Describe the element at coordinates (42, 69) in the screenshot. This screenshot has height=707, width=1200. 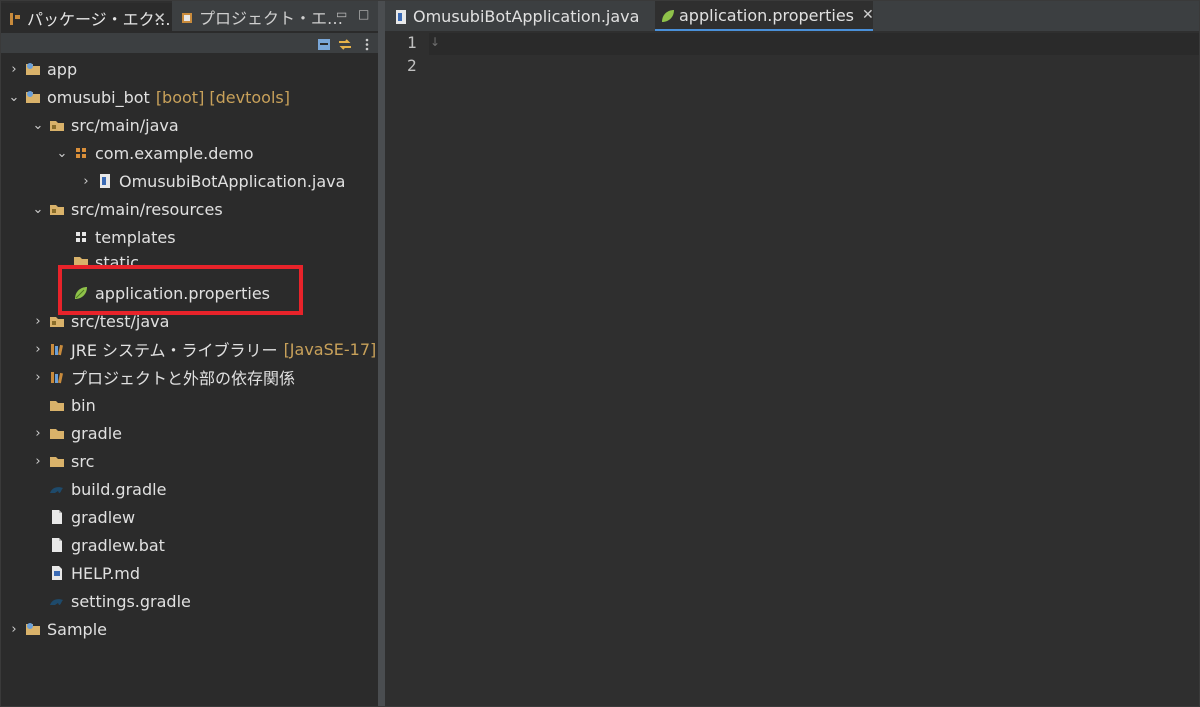
I see `tree-item-app: › app` at that location.